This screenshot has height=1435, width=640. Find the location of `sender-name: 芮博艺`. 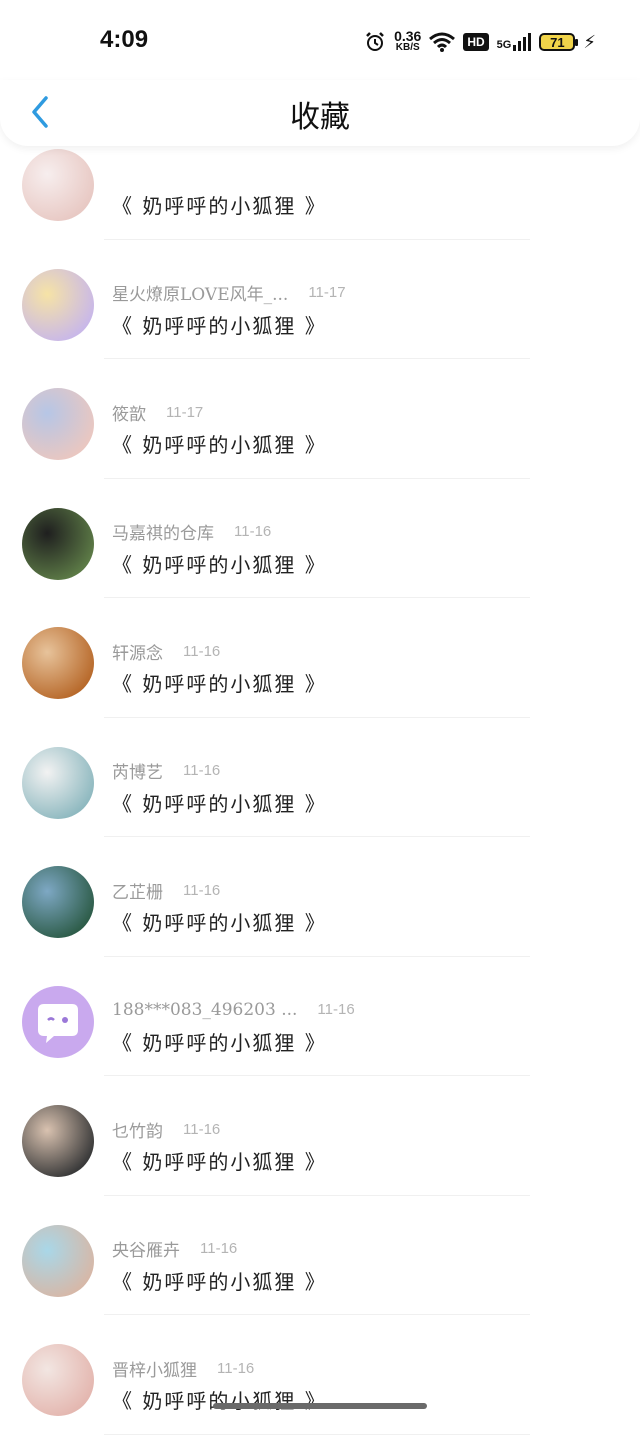

sender-name: 芮博艺 is located at coordinates (137, 773).